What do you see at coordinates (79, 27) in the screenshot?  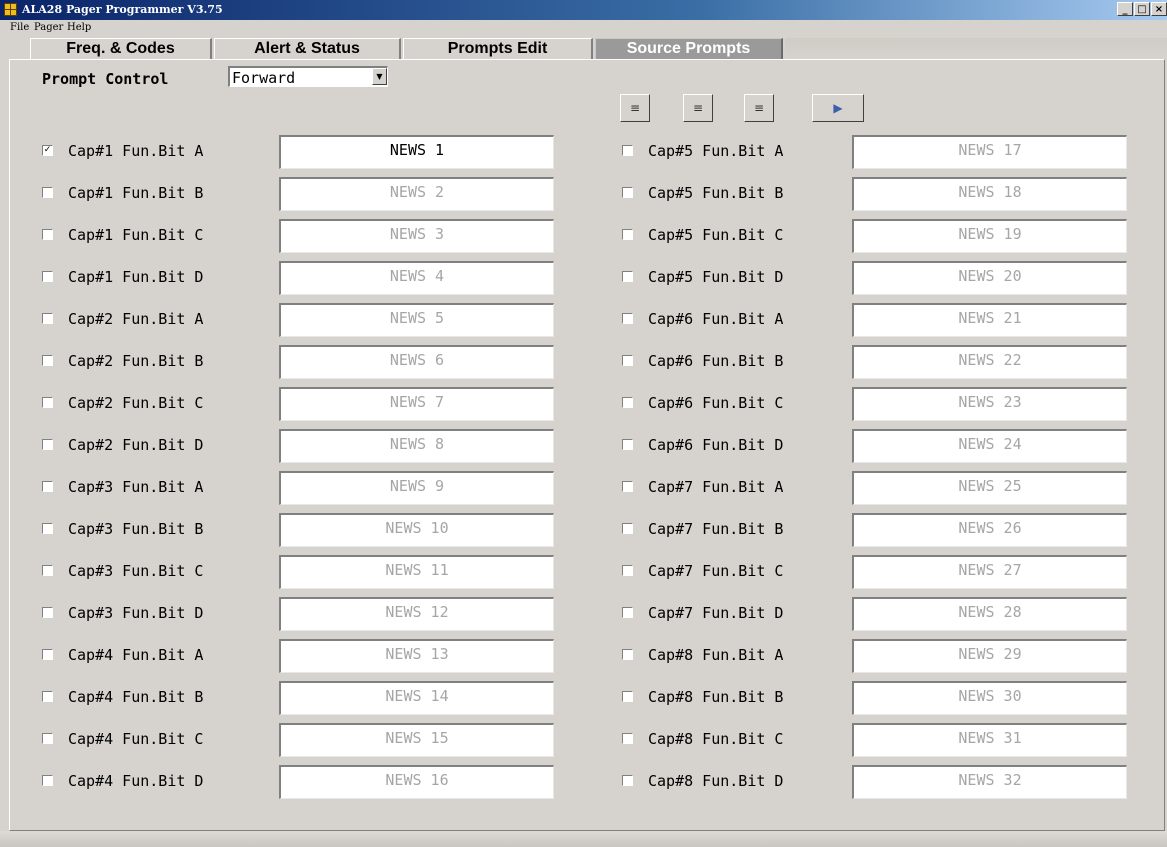 I see `menu-help: Help` at bounding box center [79, 27].